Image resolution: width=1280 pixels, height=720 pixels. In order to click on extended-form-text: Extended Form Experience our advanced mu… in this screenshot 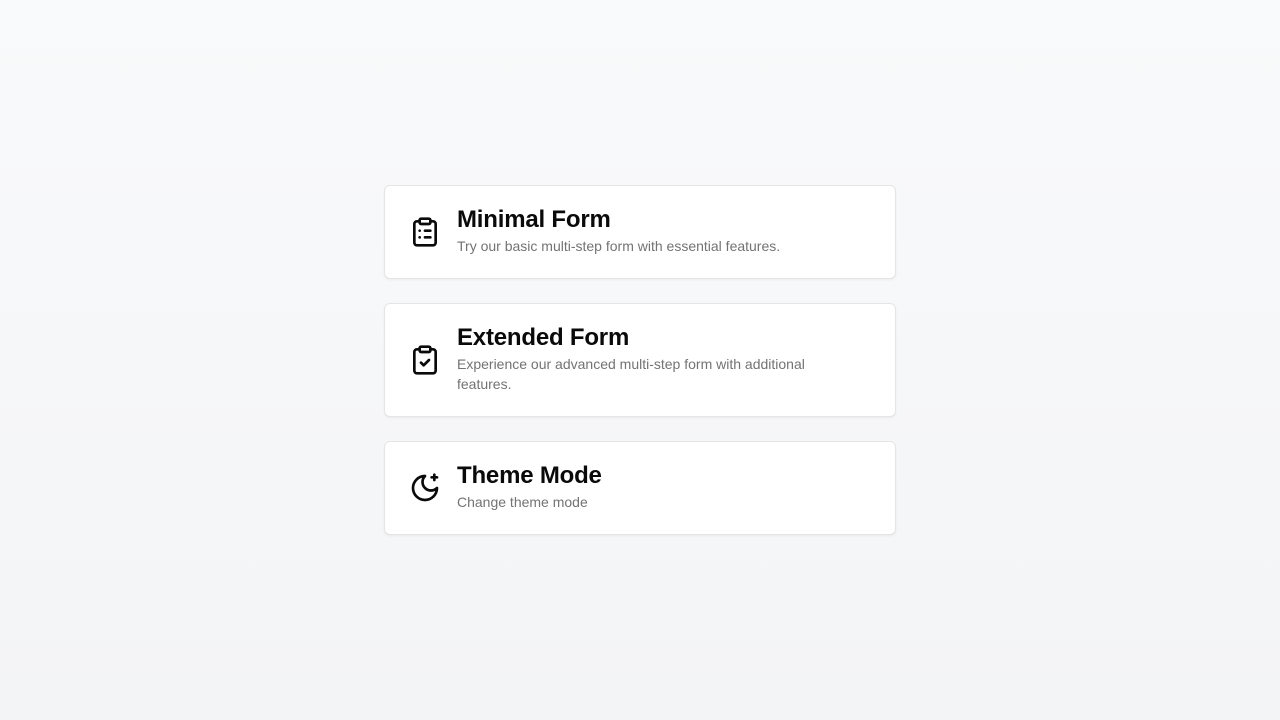, I will do `click(657, 360)`.